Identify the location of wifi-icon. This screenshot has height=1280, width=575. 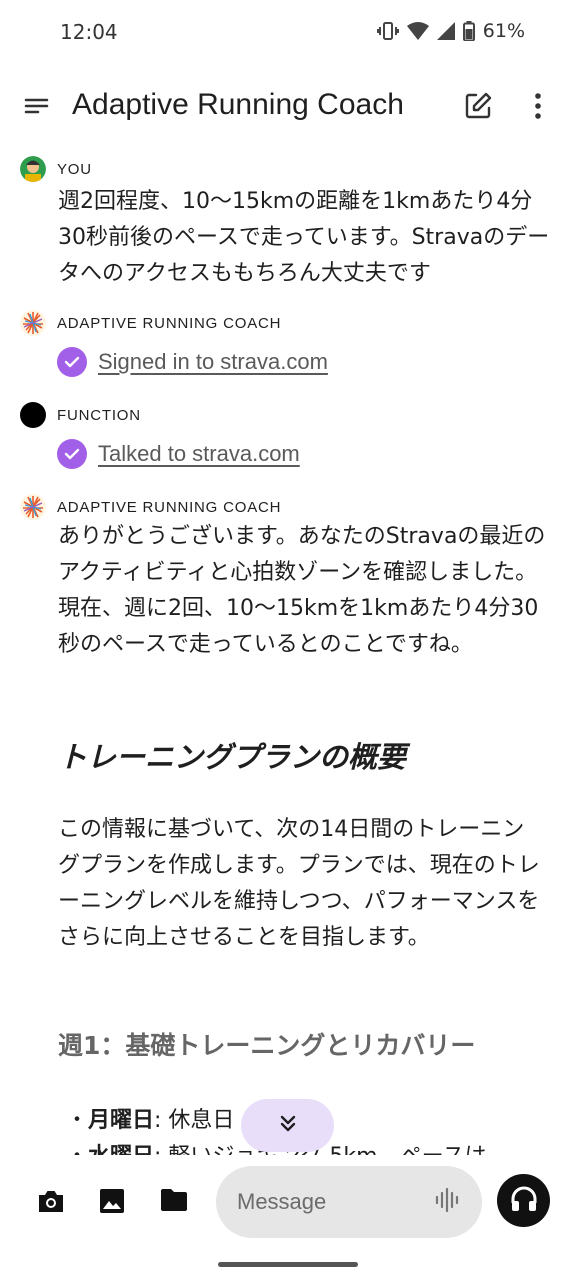
(417, 31).